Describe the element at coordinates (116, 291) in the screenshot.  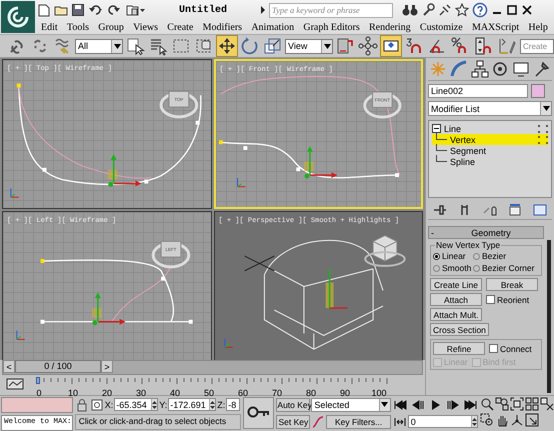
I see `spline-drawing` at that location.